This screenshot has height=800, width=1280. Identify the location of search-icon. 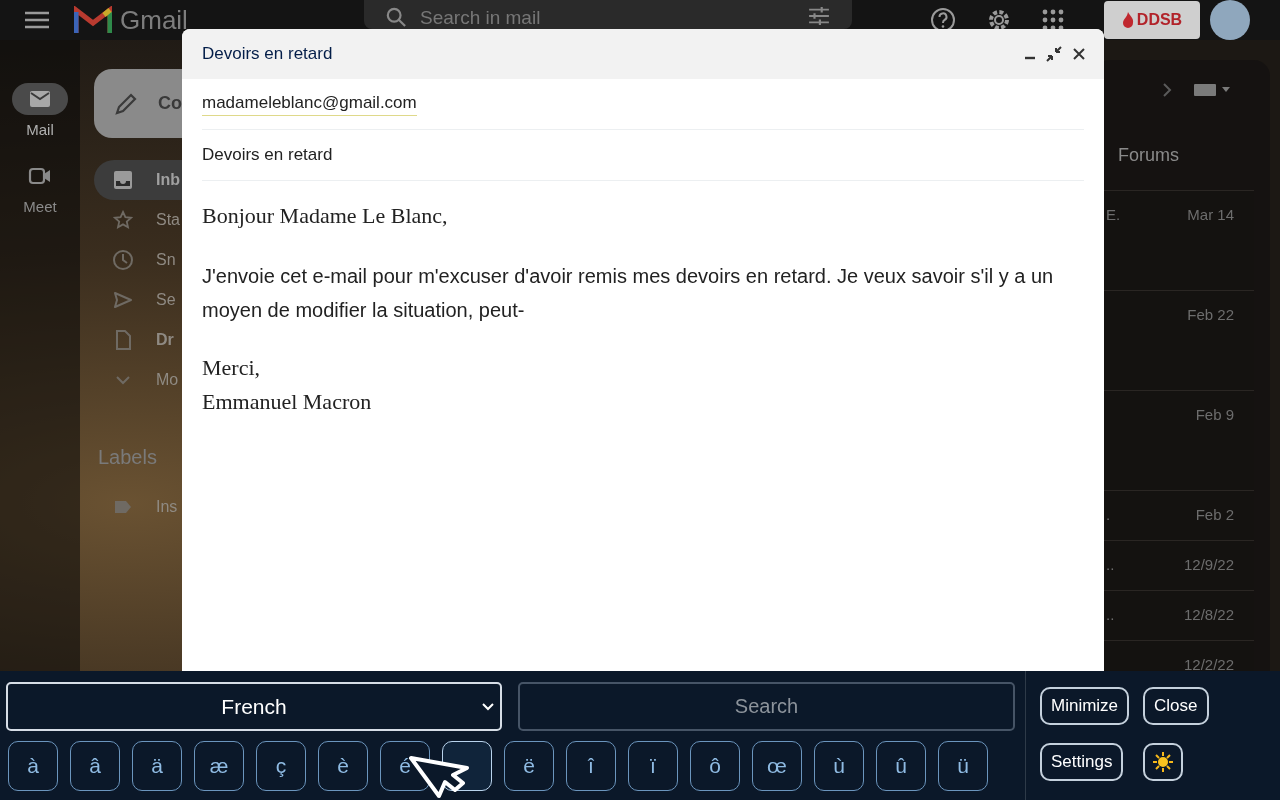
(396, 17).